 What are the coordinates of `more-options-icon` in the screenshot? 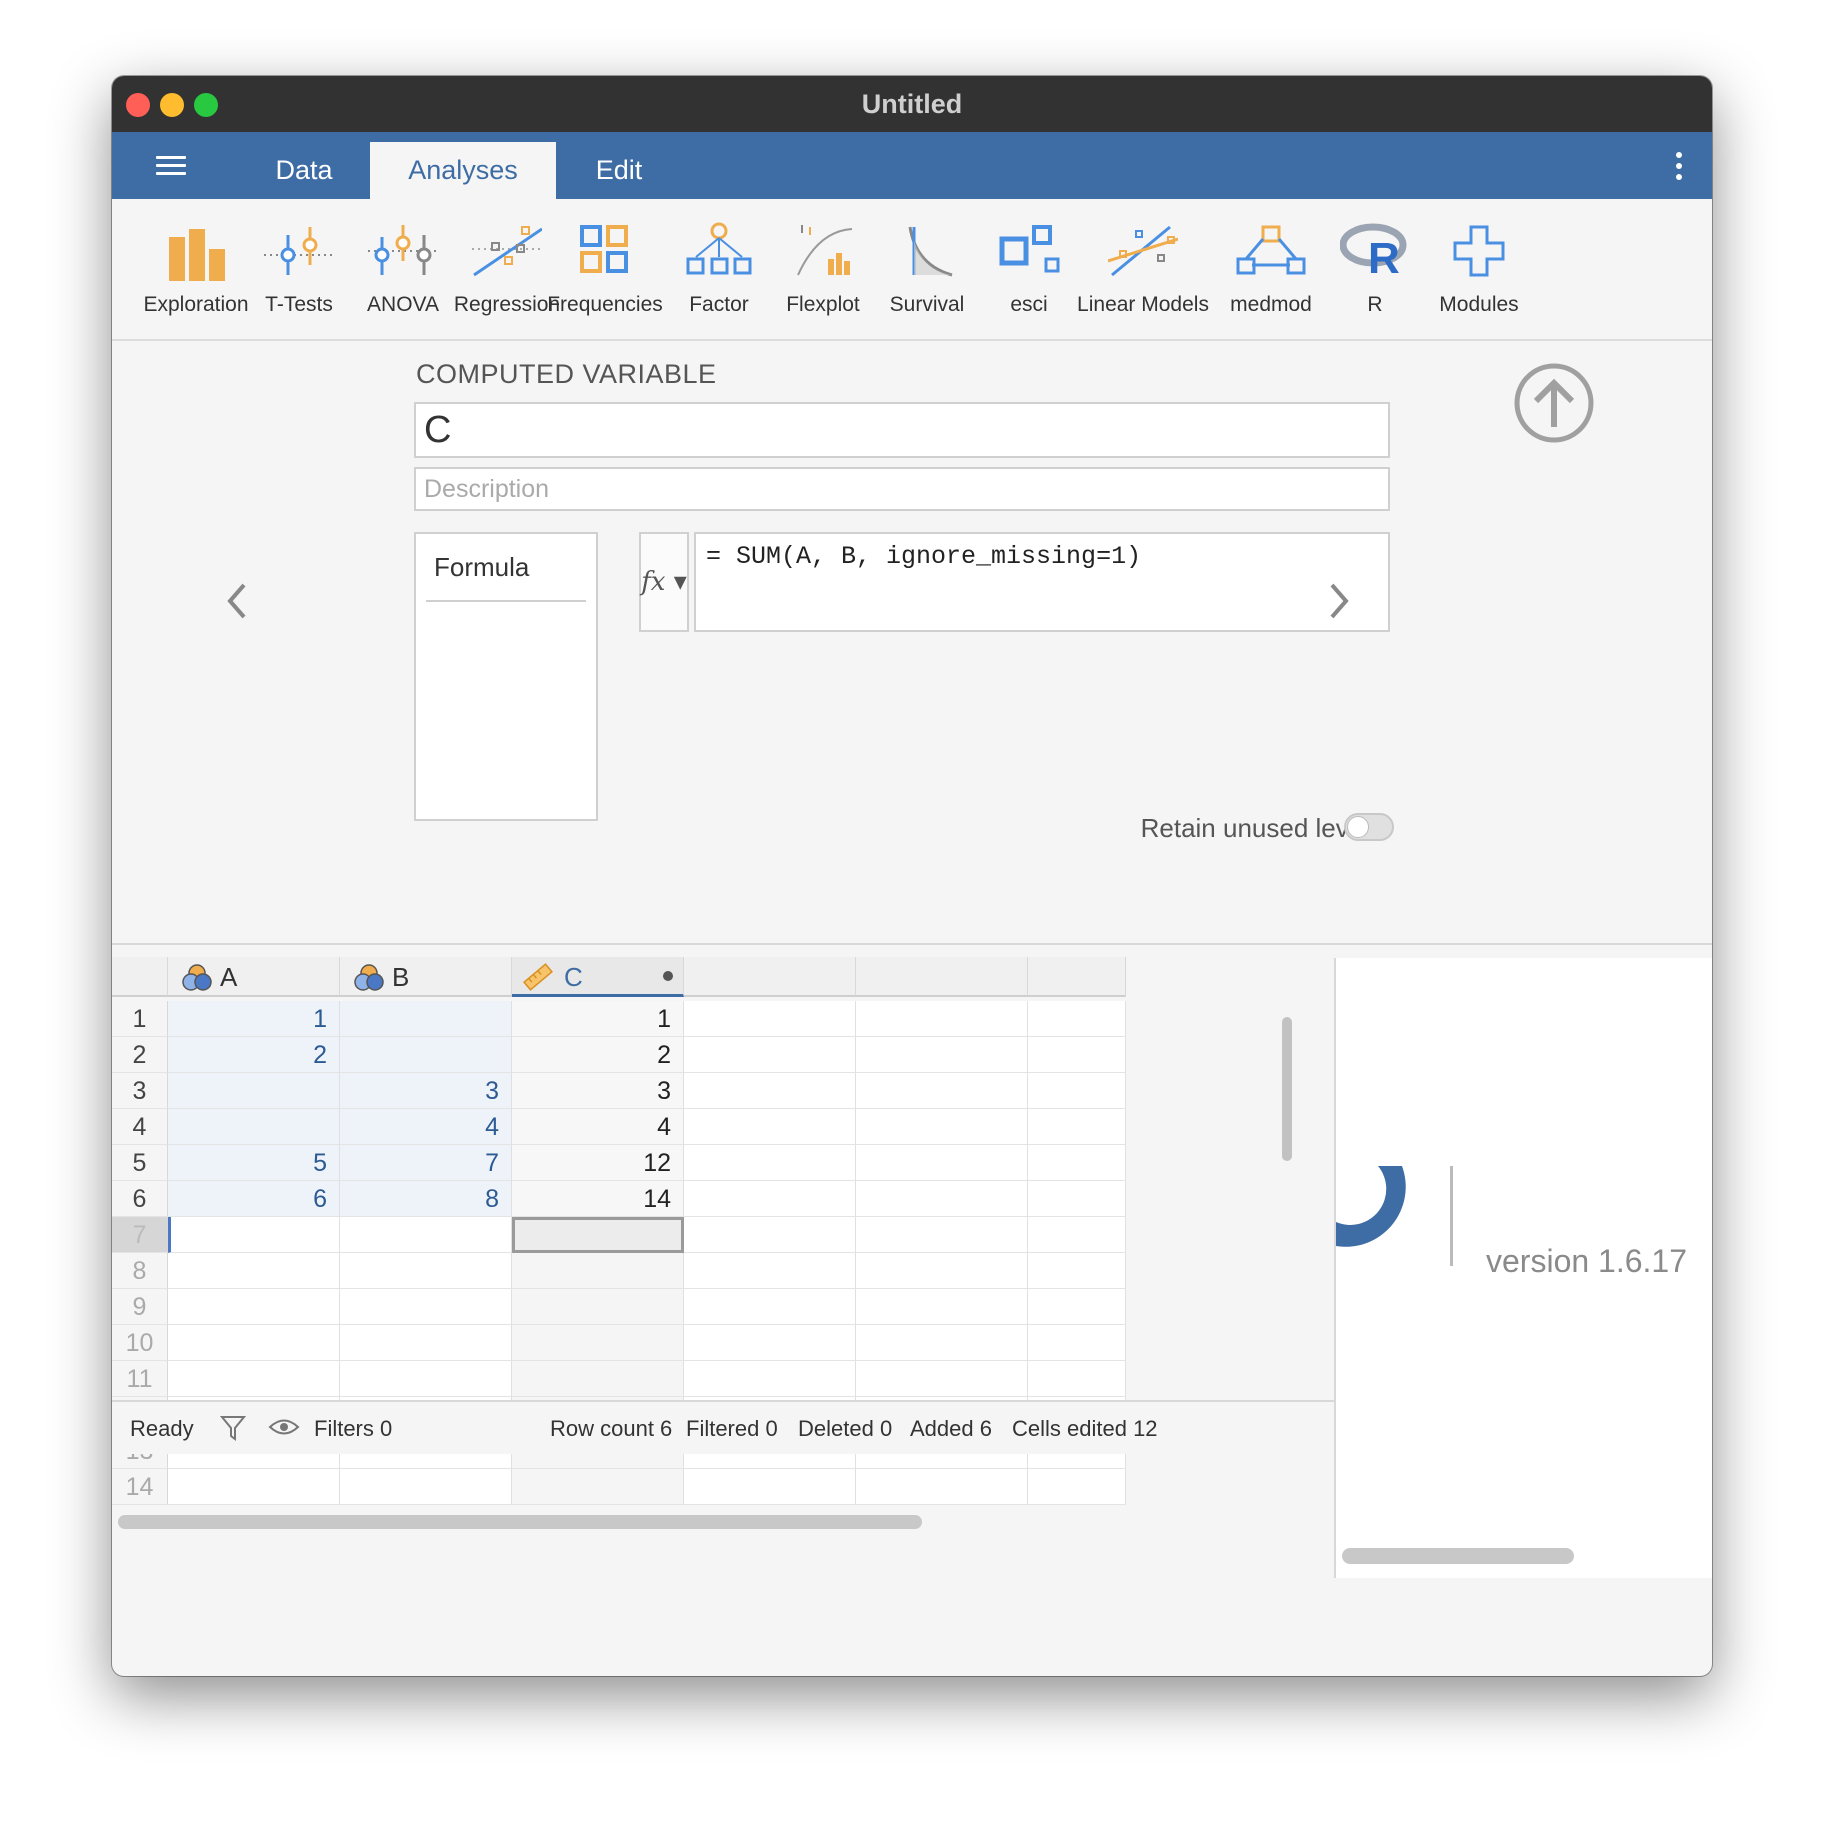 It's located at (1679, 168).